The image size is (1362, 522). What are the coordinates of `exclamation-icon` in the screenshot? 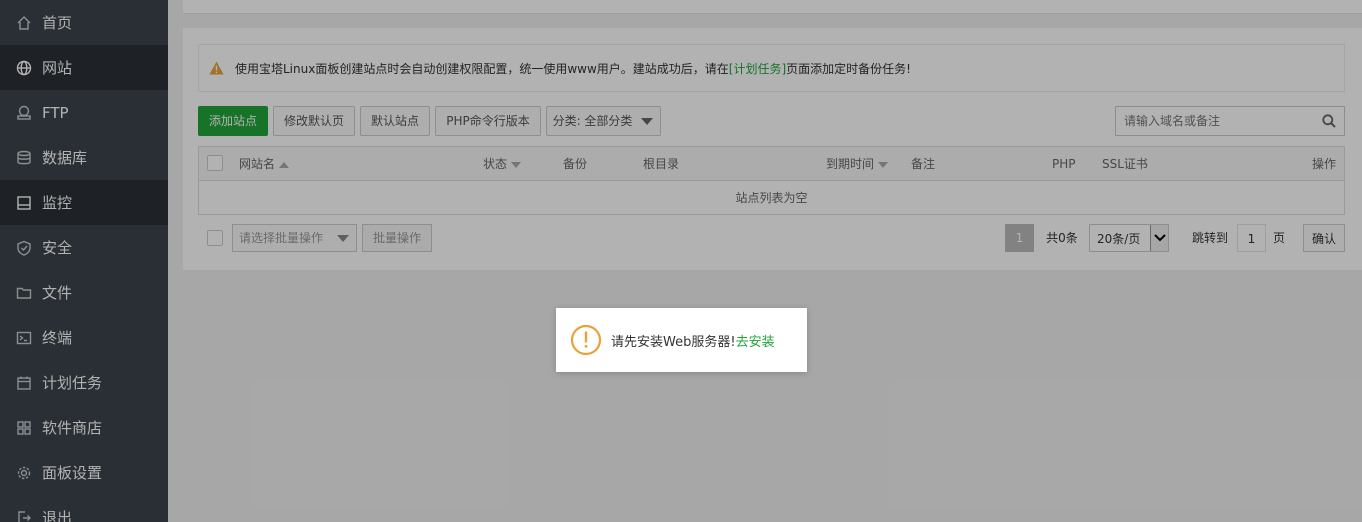 It's located at (586, 340).